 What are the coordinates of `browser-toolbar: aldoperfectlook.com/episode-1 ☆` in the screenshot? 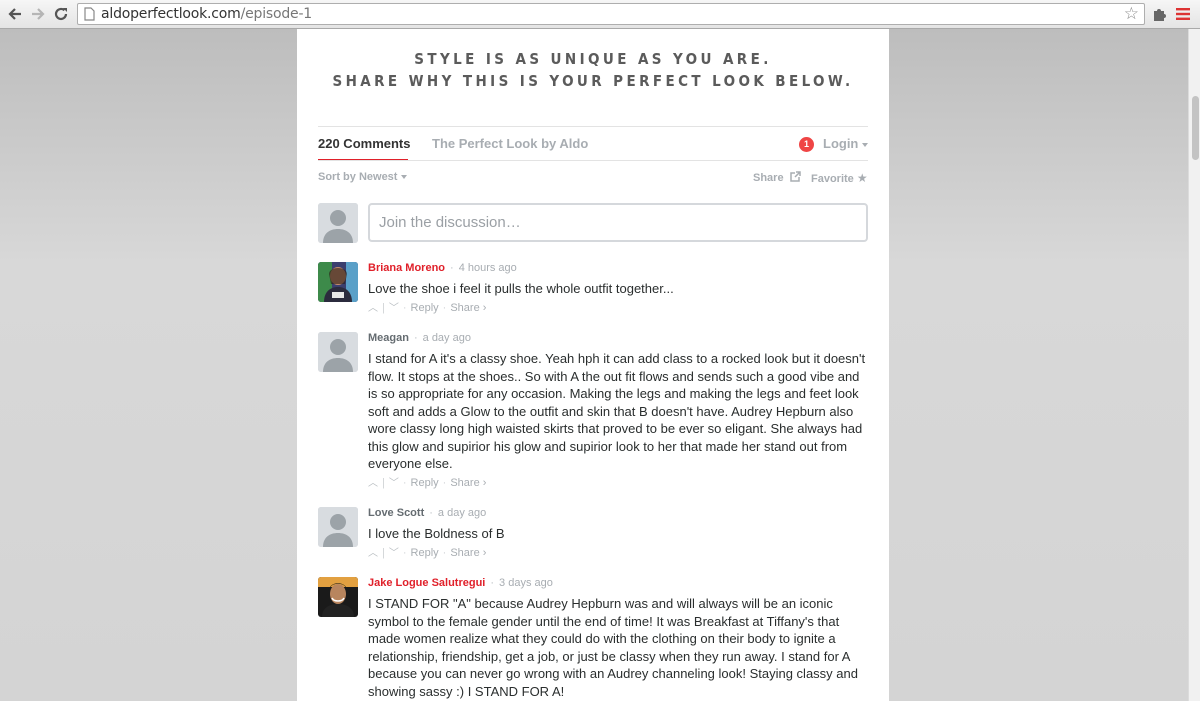 It's located at (600, 14).